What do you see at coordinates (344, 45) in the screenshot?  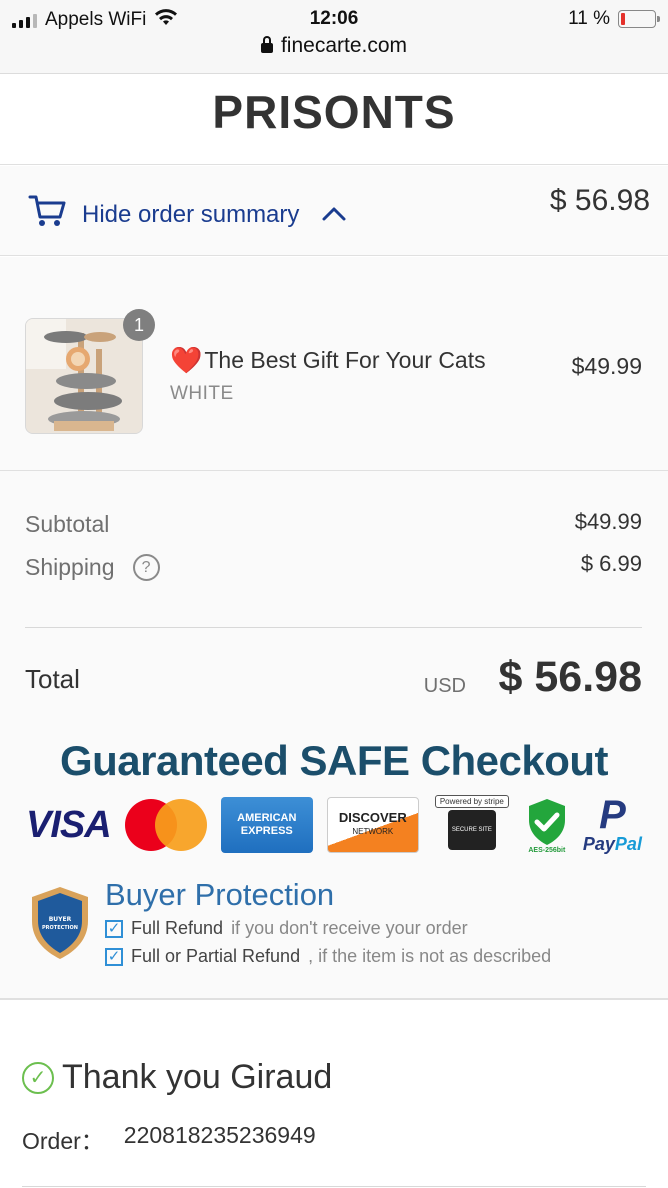 I see `url-text: finecarte.com` at bounding box center [344, 45].